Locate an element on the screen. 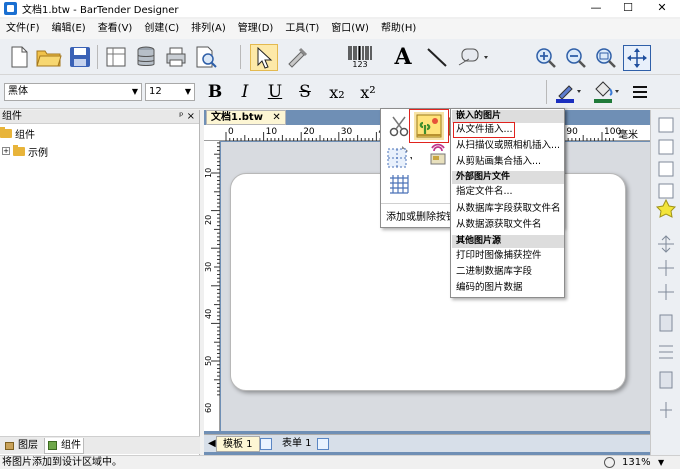 This screenshot has width=680, height=469. selection-tool-icon is located at coordinates (264, 57).